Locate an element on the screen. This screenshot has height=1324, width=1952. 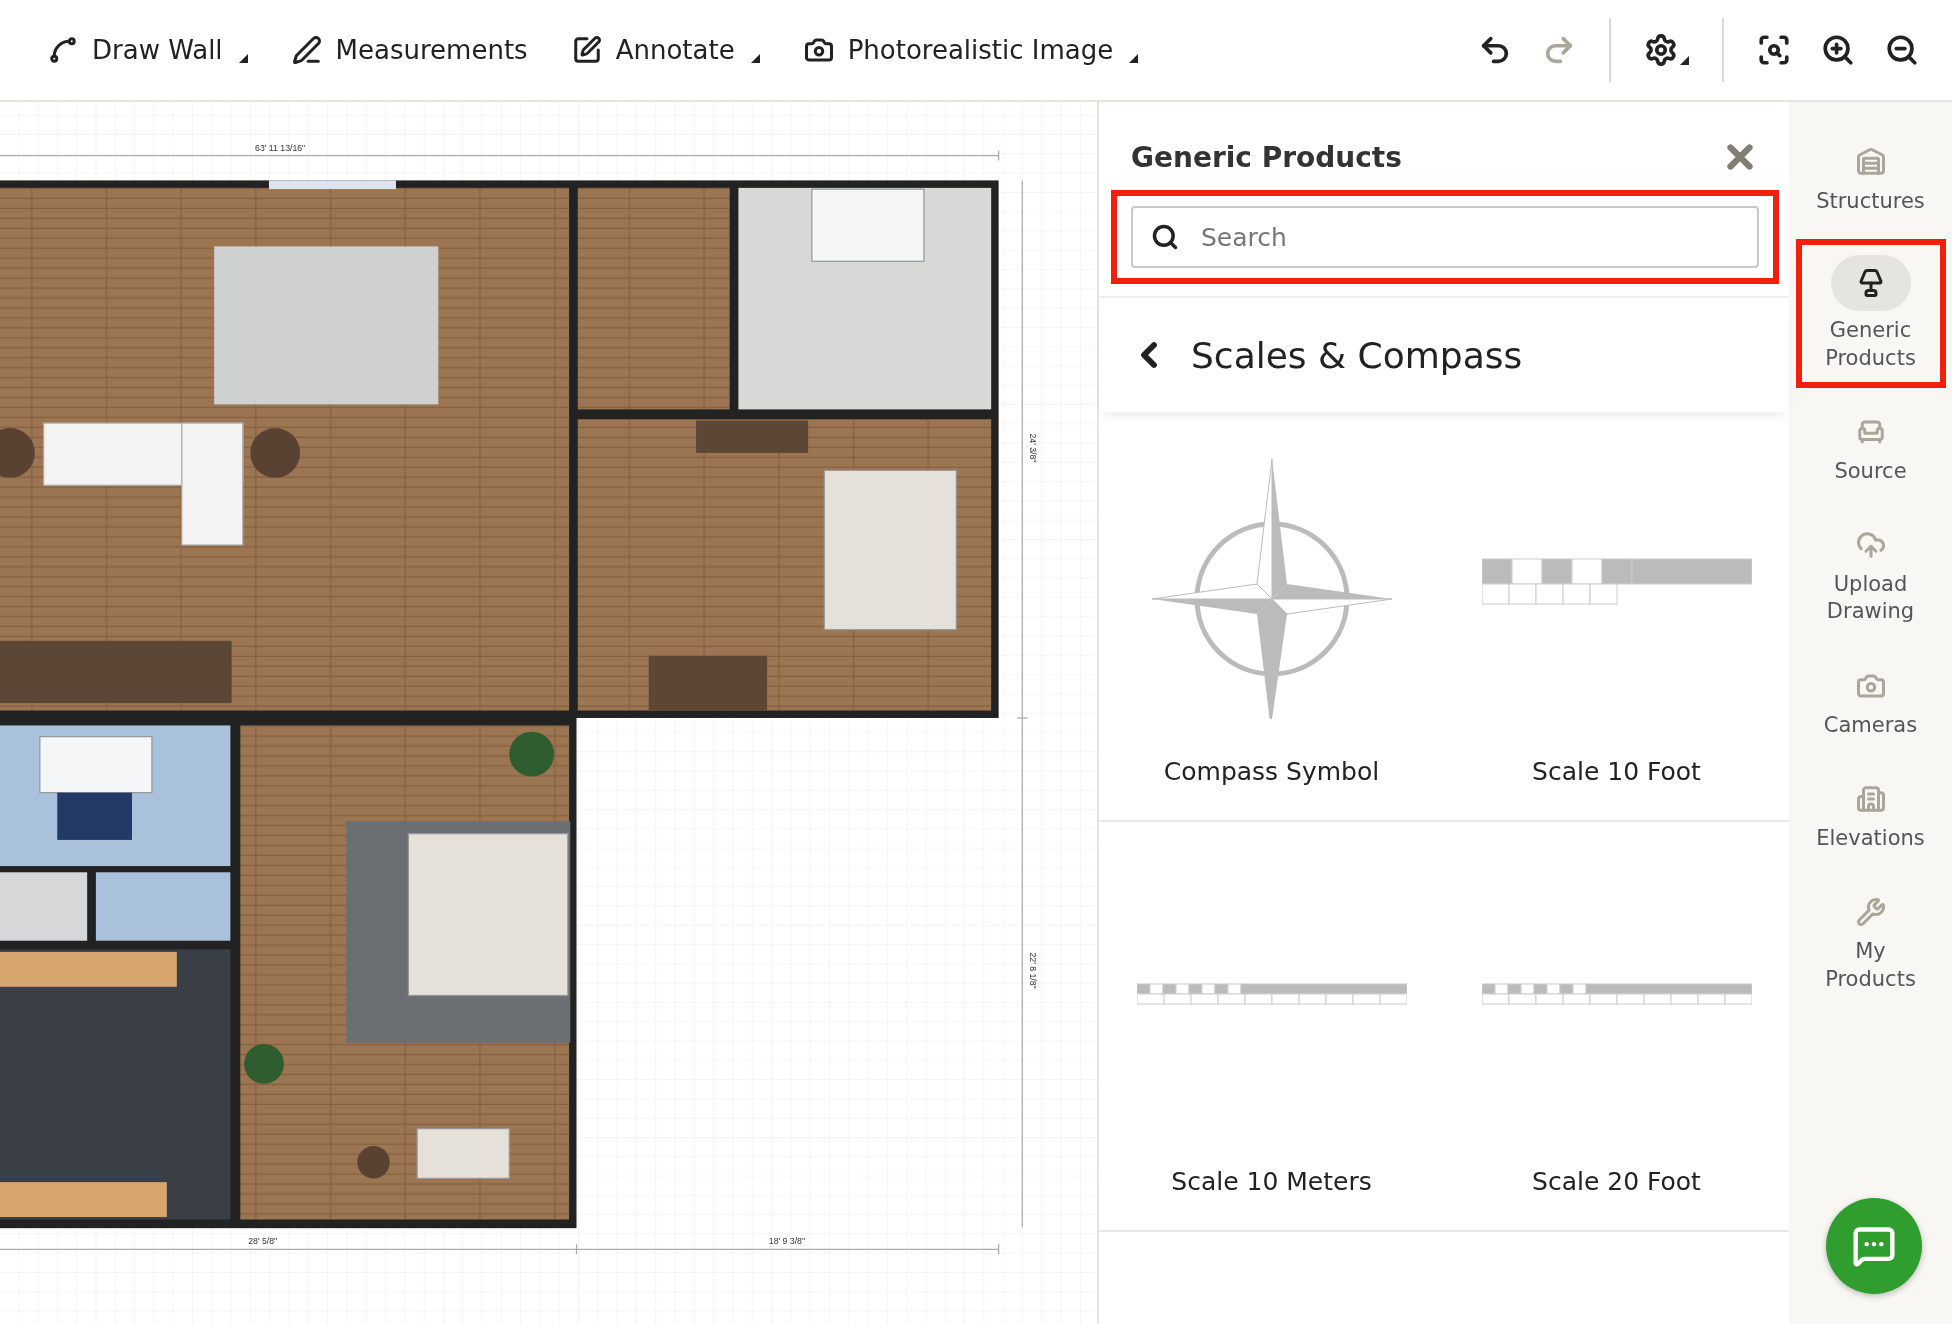
dimension-label: 18' 9 3/8" is located at coordinates (787, 1241).